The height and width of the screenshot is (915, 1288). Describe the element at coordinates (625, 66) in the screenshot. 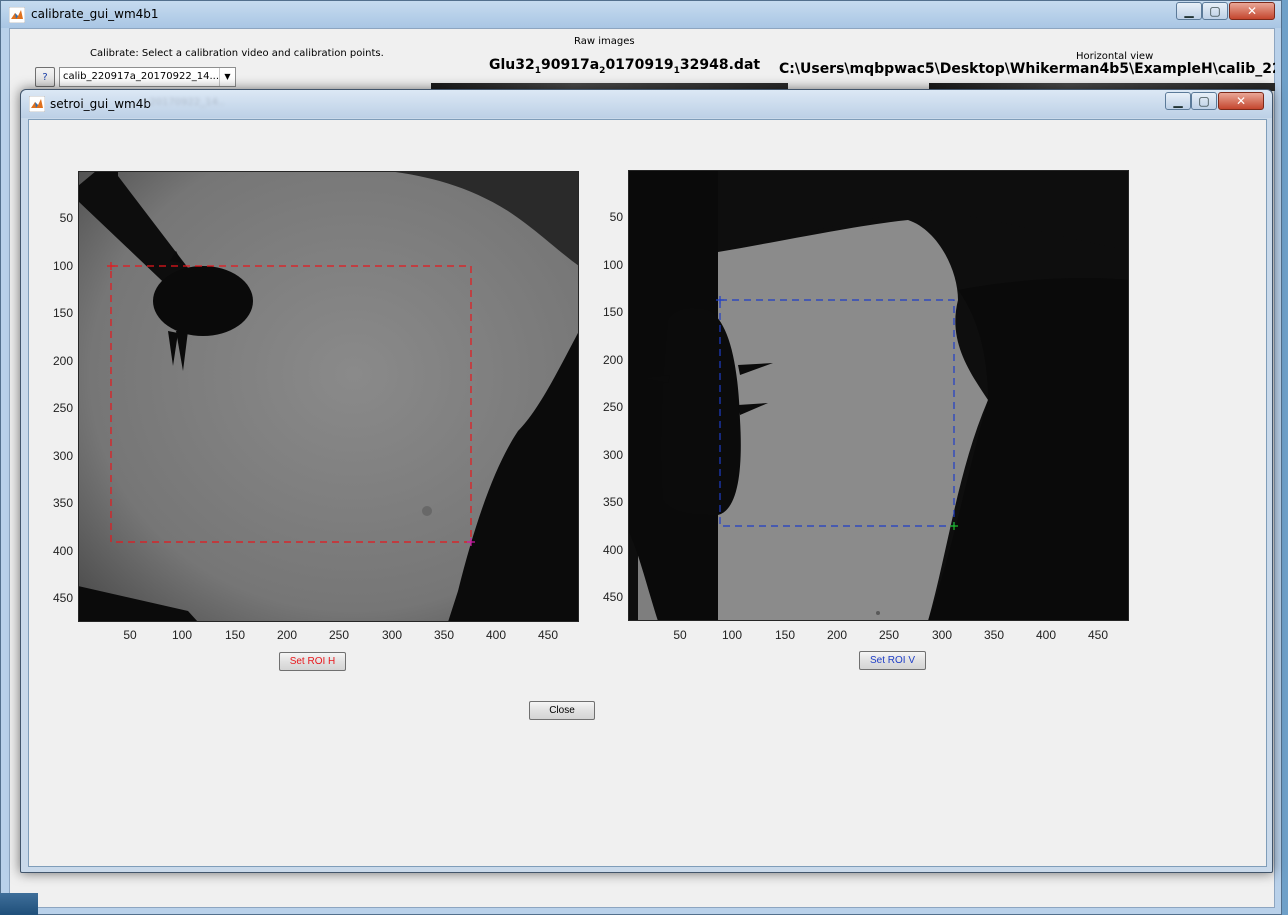

I see `raw-filename: Glu32190917a20170919132948.dat` at that location.